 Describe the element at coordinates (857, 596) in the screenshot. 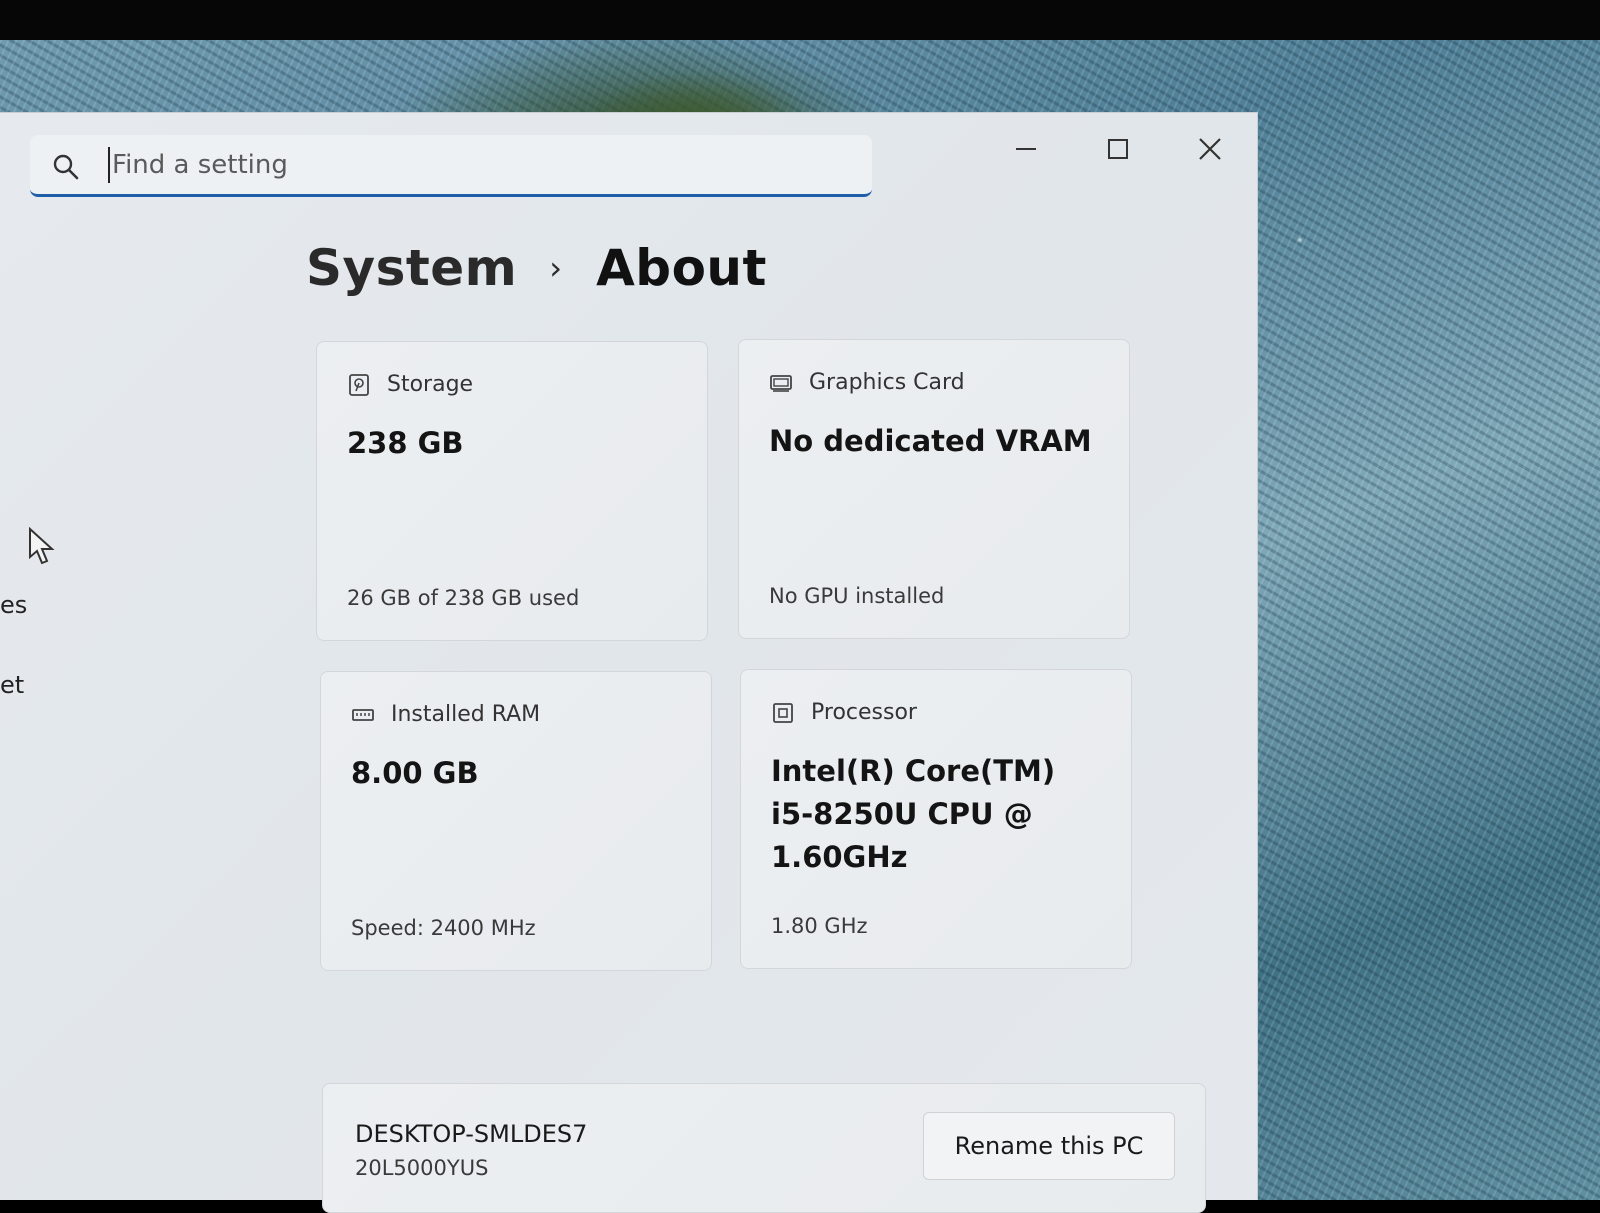

I see `card-subtext: No GPU installed` at that location.